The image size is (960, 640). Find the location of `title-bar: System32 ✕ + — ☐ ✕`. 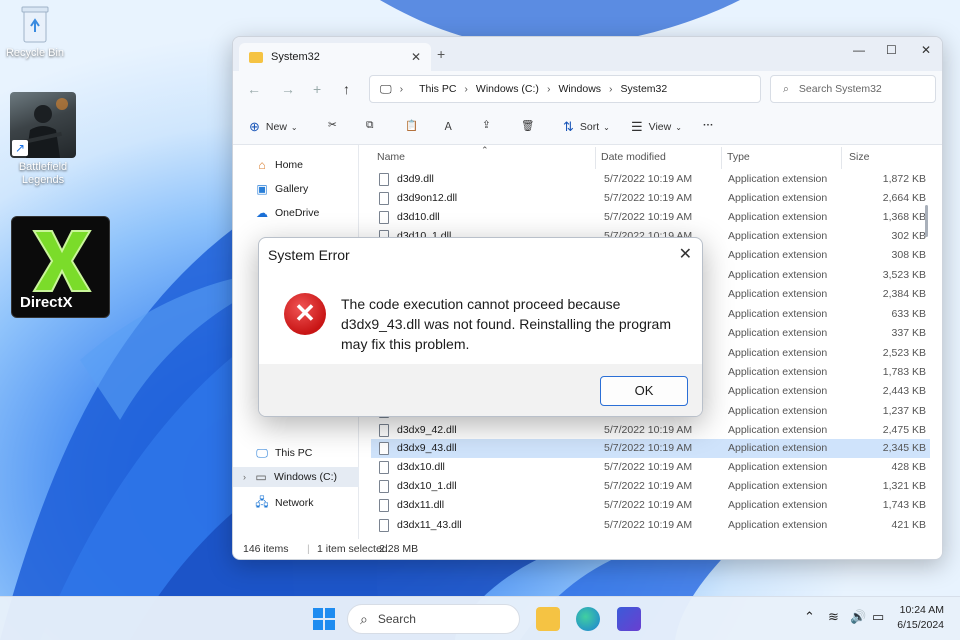

title-bar: System32 ✕ + — ☐ ✕ is located at coordinates (587, 54).